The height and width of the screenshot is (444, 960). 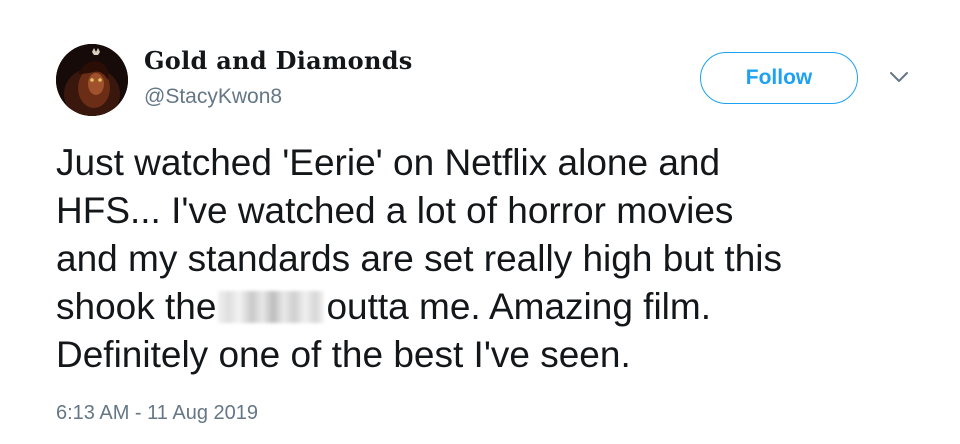 I want to click on follow-button: Follow, so click(x=779, y=78).